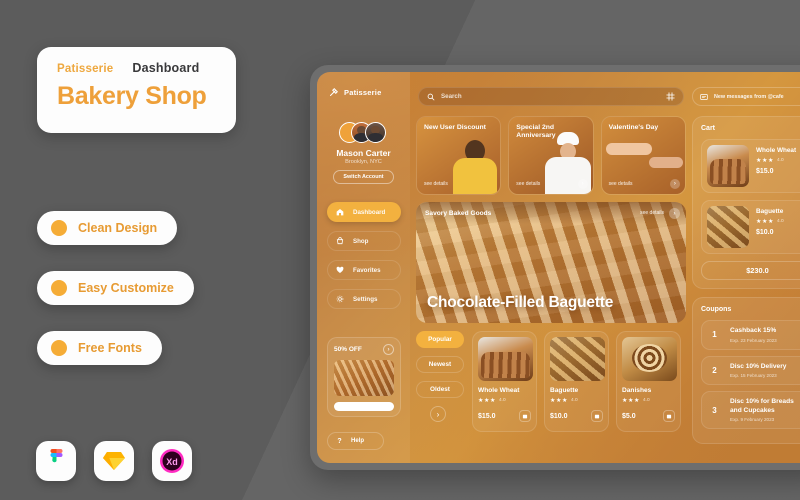 The width and height of the screenshot is (800, 500). What do you see at coordinates (559, 416) in the screenshot?
I see `product-price: $10.0` at bounding box center [559, 416].